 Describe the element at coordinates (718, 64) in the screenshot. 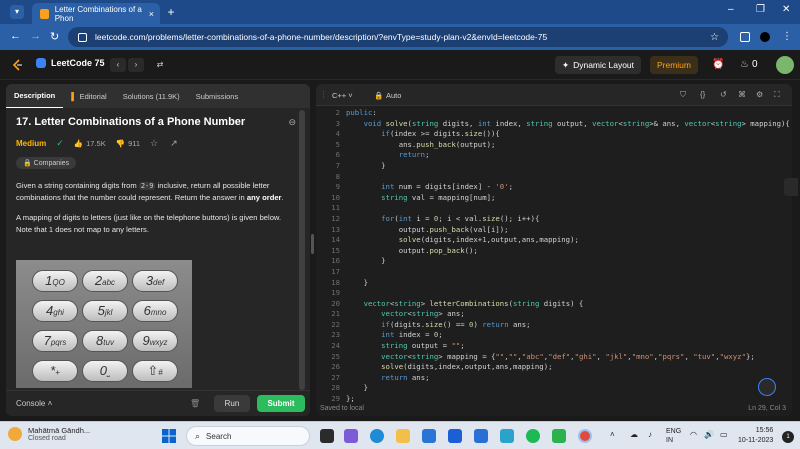

I see `alarm-clock-icon: ⏰` at that location.